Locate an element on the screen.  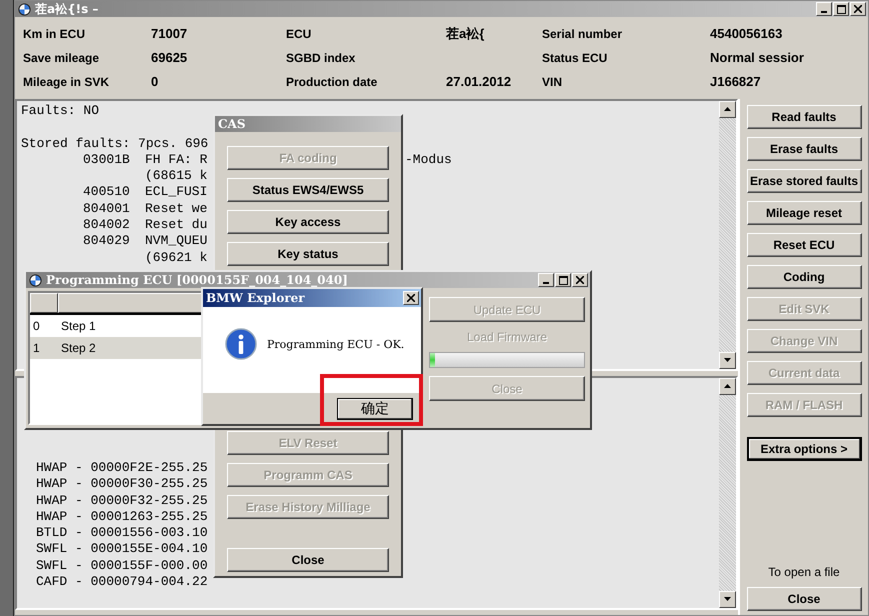
info-label: Km in ECU is located at coordinates (54, 34).